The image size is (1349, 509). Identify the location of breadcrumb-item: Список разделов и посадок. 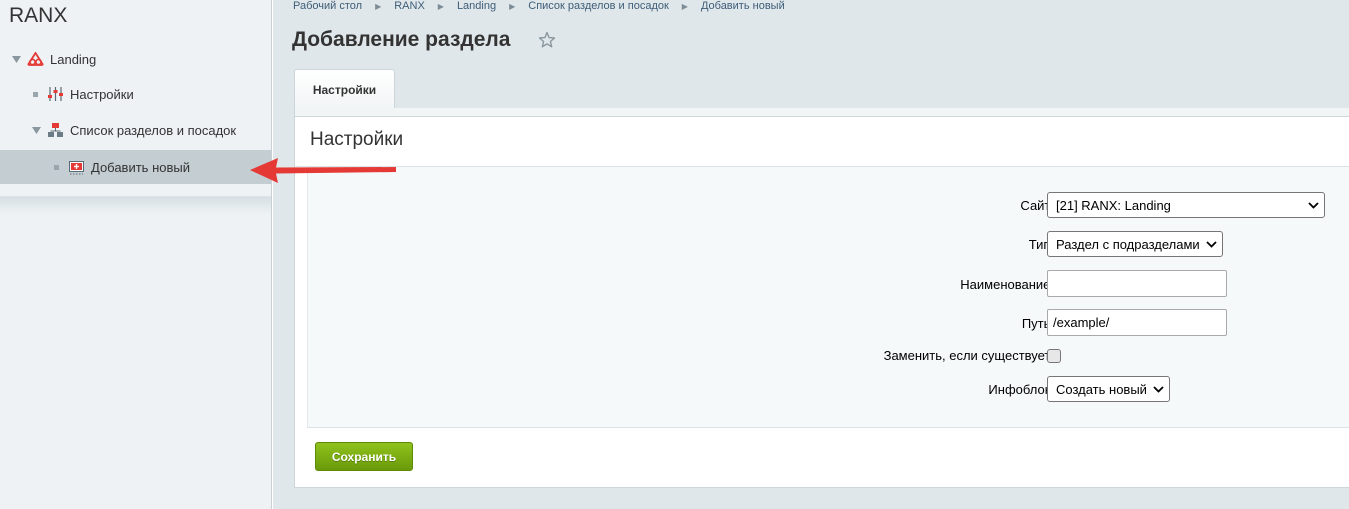
(598, 6).